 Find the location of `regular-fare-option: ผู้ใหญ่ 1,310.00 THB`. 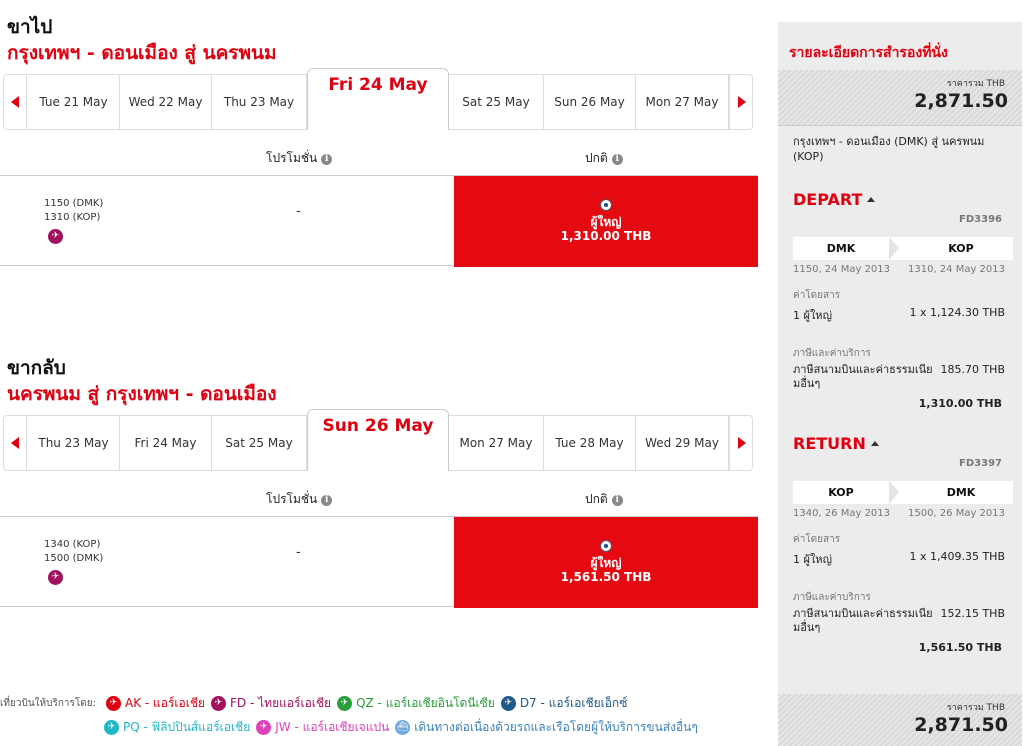

regular-fare-option: ผู้ใหญ่ 1,310.00 THB is located at coordinates (606, 221).